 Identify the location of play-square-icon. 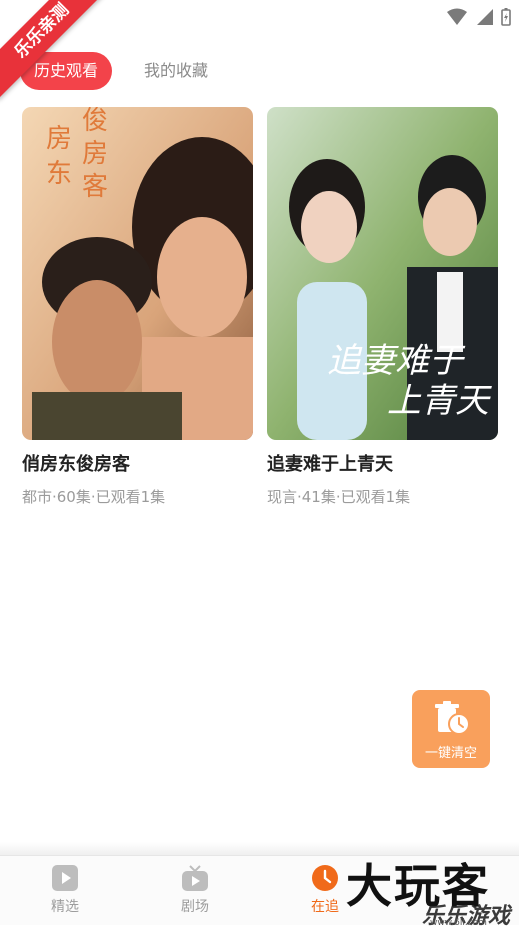
(65, 878).